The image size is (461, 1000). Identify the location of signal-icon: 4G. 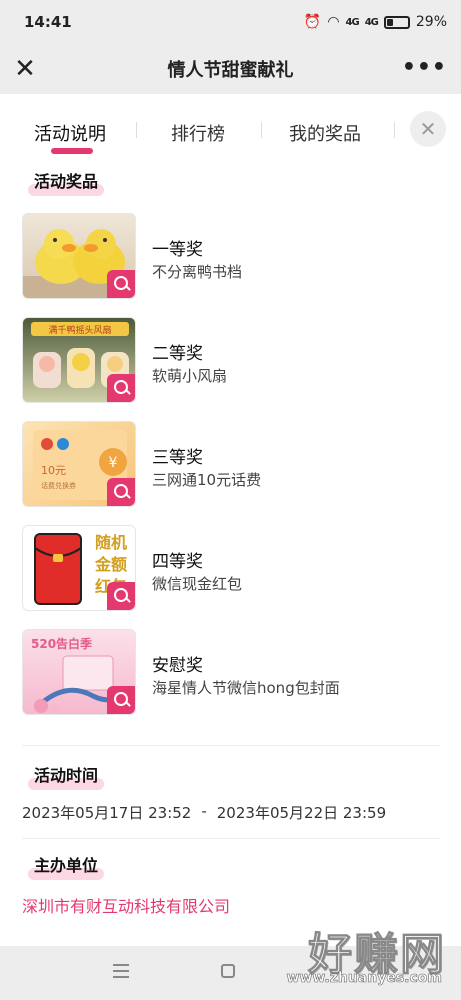
(352, 22).